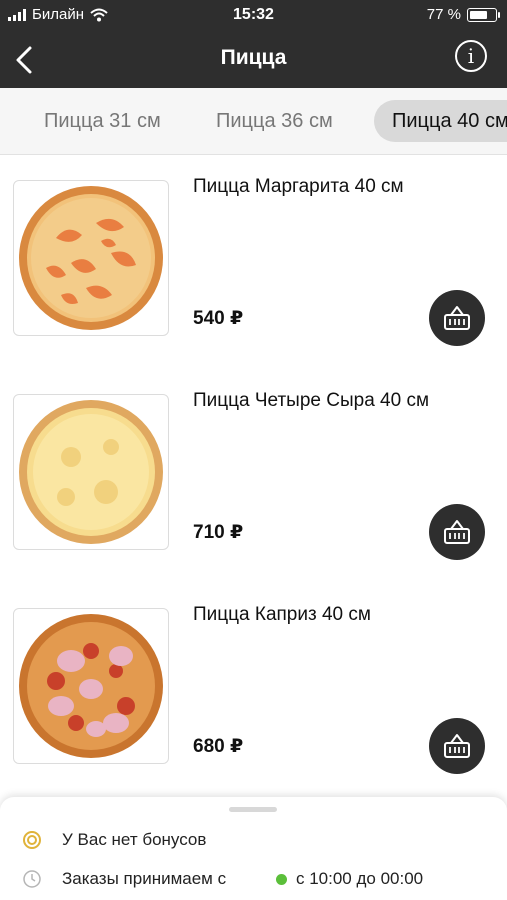 This screenshot has height=900, width=507. I want to click on bonus-coin-icon, so click(32, 840).